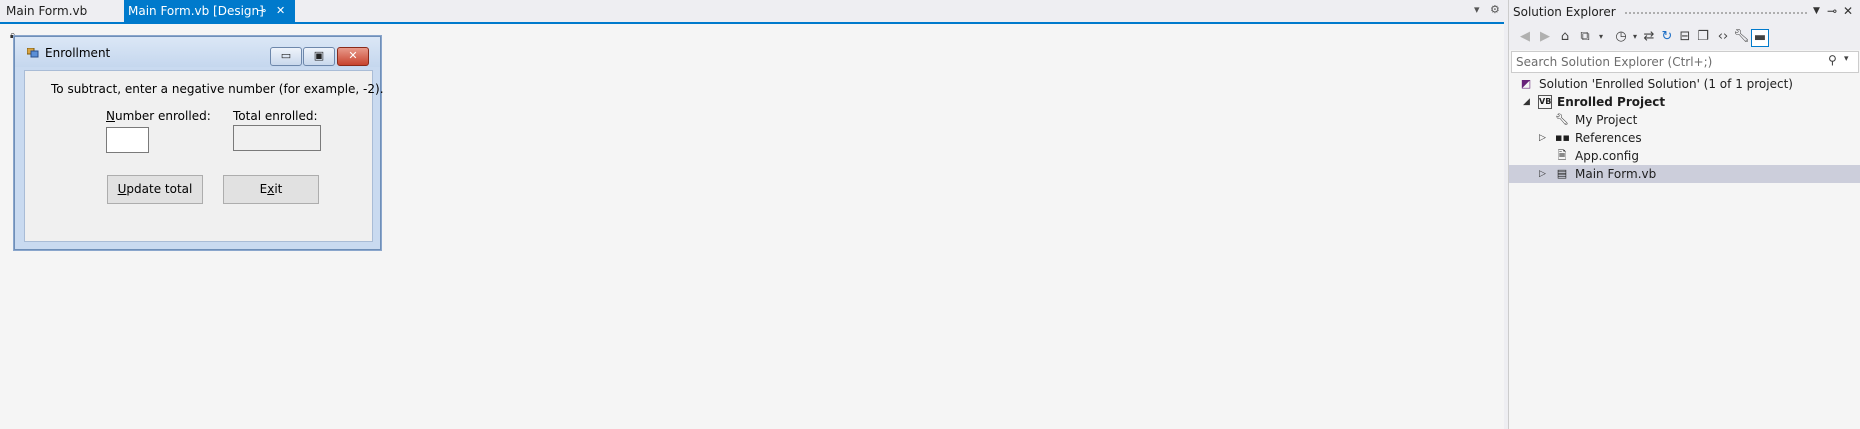 The width and height of the screenshot is (1860, 429). I want to click on tree-item-label: Enrolled Project, so click(1611, 102).